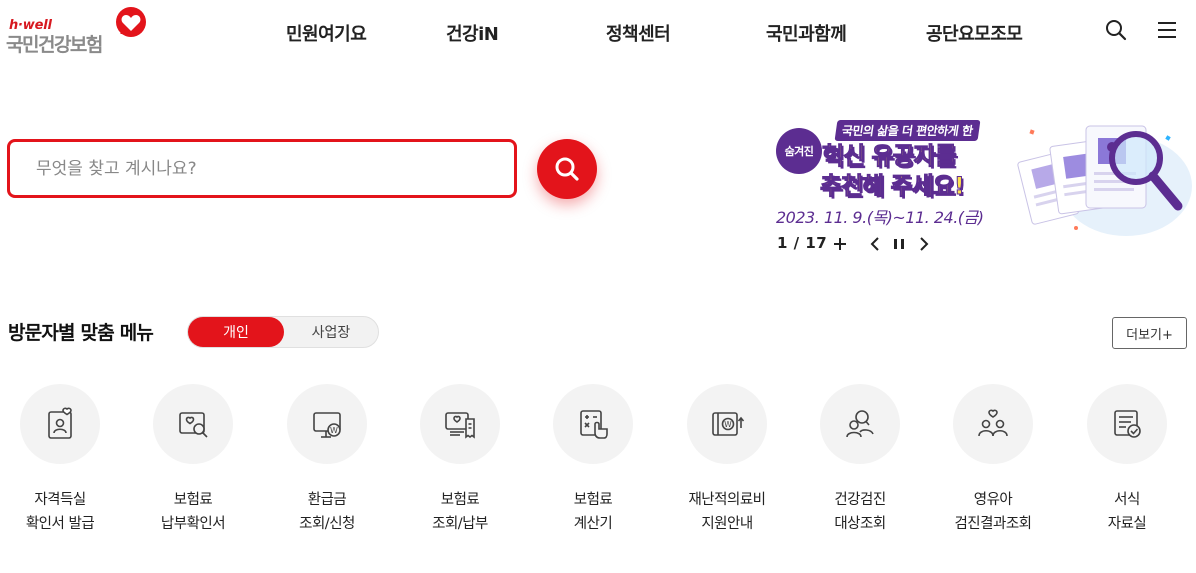  What do you see at coordinates (860, 512) in the screenshot?
I see `menu-label: 건강검진 대상조회` at bounding box center [860, 512].